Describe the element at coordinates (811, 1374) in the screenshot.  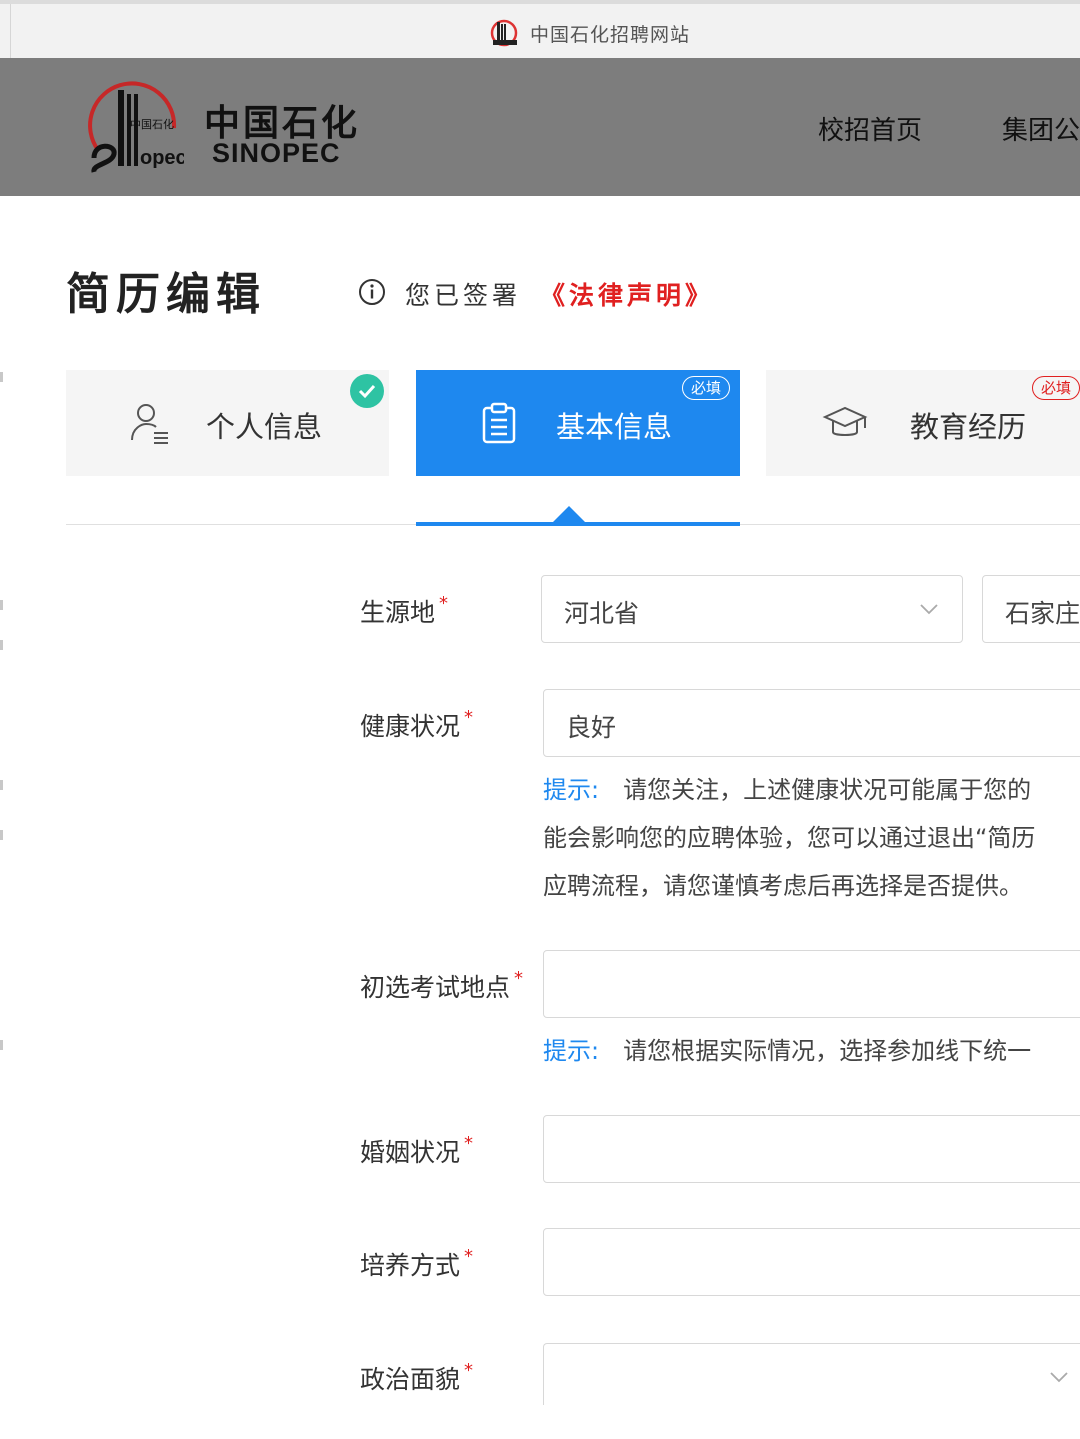
I see `political-select` at that location.